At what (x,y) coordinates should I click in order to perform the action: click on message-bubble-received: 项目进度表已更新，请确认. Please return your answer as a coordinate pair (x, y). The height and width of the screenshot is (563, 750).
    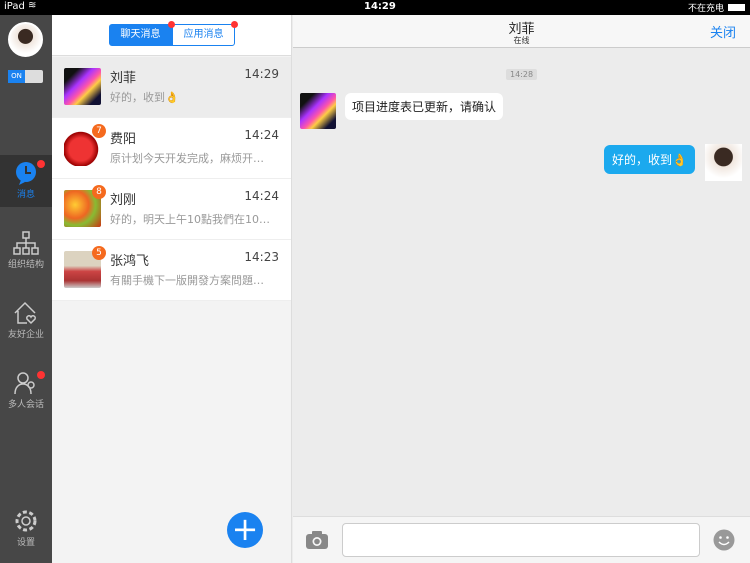
    Looking at the image, I should click on (424, 106).